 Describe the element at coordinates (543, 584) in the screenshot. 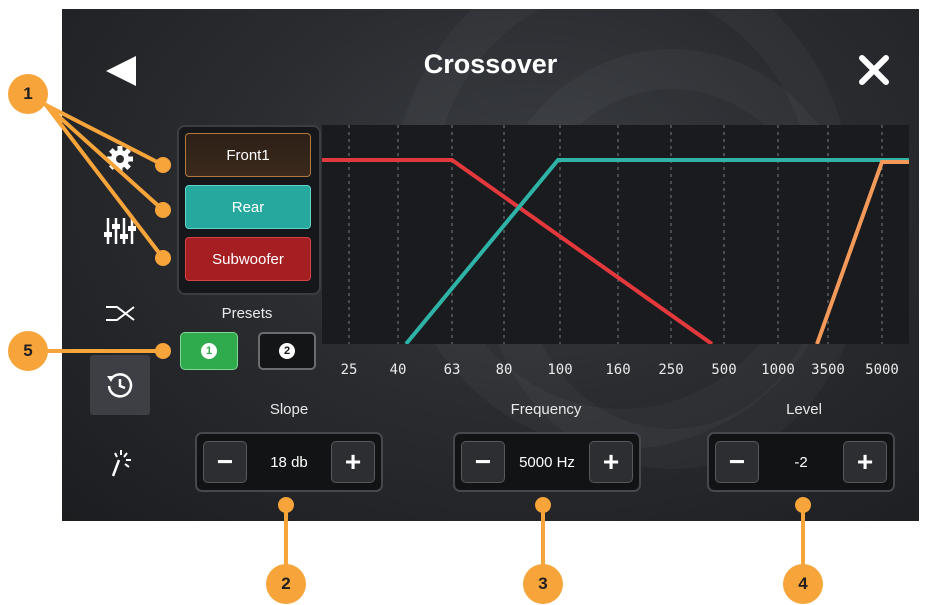

I see `callout-badge-3: 3` at that location.